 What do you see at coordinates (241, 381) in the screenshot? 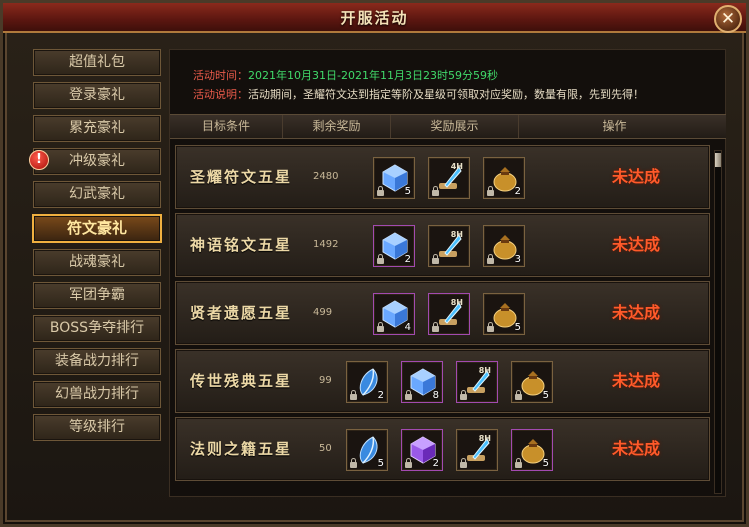
I see `target-condition: 传世残典五星` at bounding box center [241, 381].